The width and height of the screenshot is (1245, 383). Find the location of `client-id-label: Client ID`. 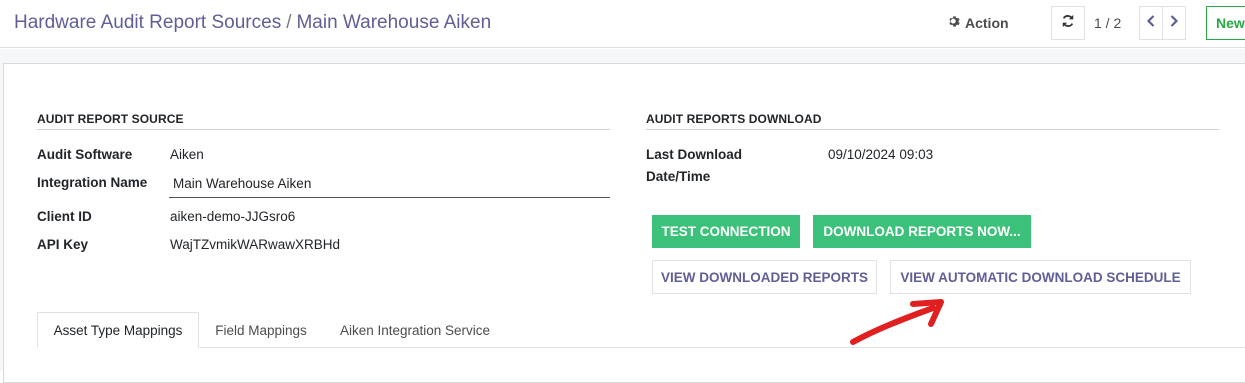

client-id-label: Client ID is located at coordinates (64, 216).